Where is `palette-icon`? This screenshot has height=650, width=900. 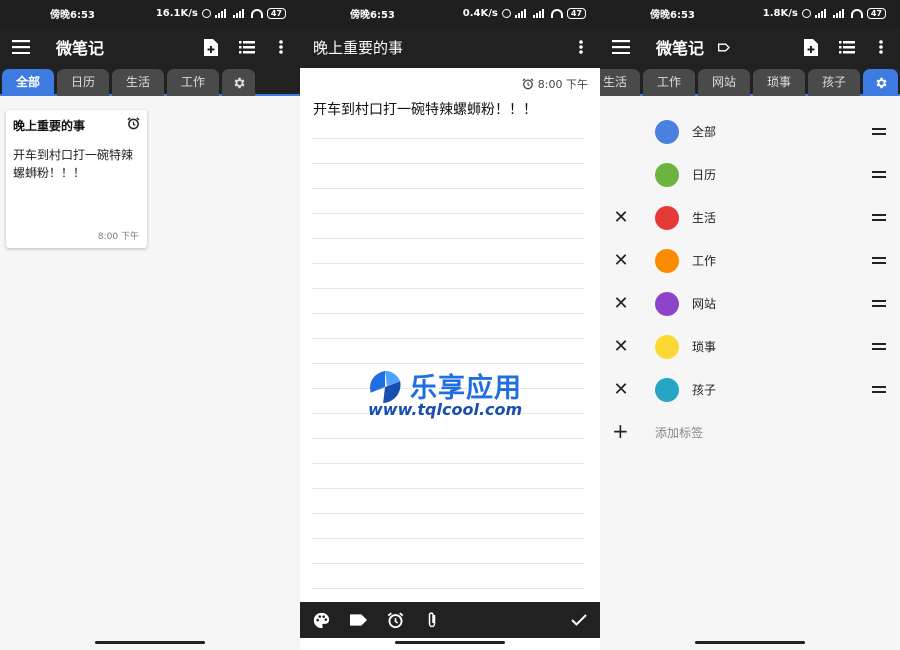 palette-icon is located at coordinates (321, 620).